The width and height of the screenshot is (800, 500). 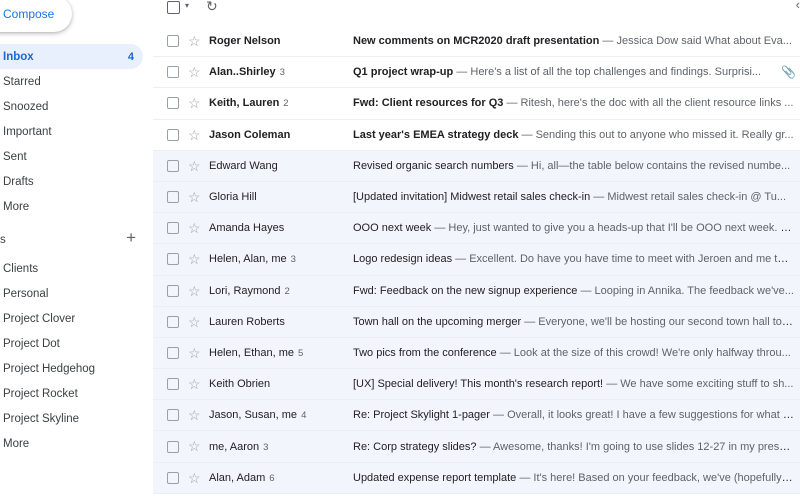 What do you see at coordinates (428, 103) in the screenshot?
I see `email-subject: Fwd: Client resources for Q3` at bounding box center [428, 103].